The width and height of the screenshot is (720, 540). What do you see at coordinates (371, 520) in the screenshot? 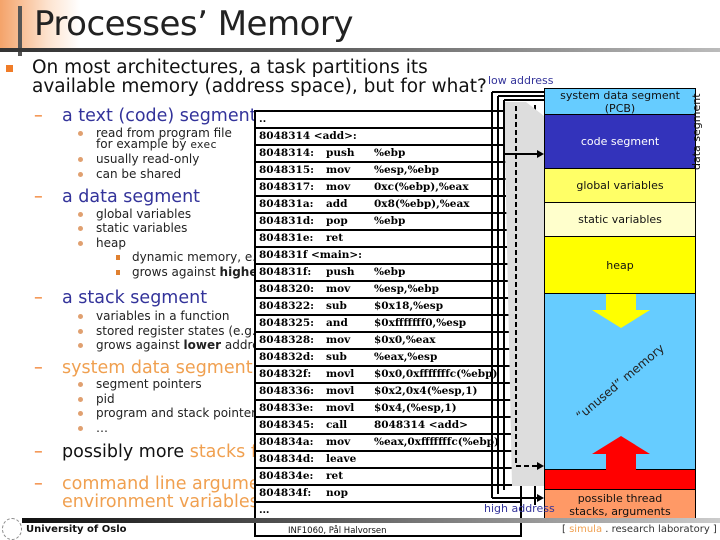
I see `footer-bar` at bounding box center [371, 520].